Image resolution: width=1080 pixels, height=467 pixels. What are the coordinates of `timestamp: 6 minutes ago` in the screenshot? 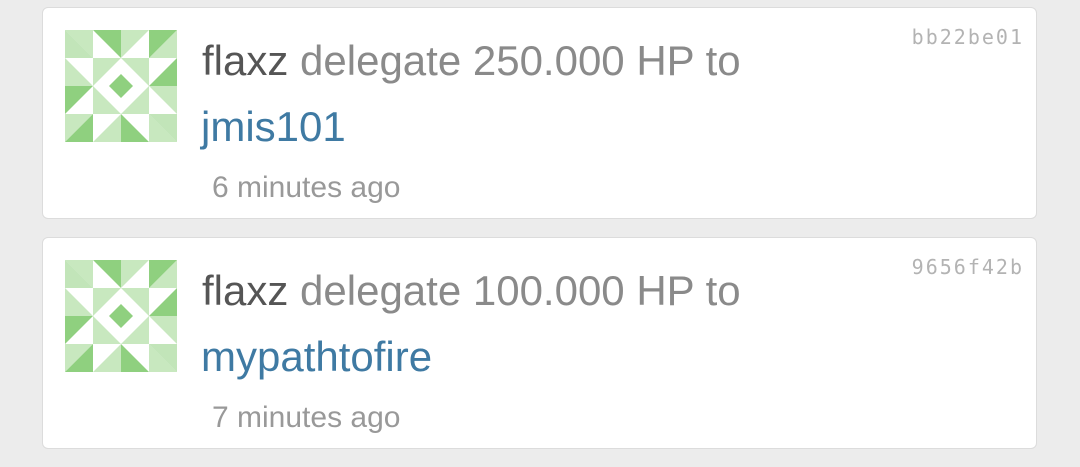 It's located at (306, 187).